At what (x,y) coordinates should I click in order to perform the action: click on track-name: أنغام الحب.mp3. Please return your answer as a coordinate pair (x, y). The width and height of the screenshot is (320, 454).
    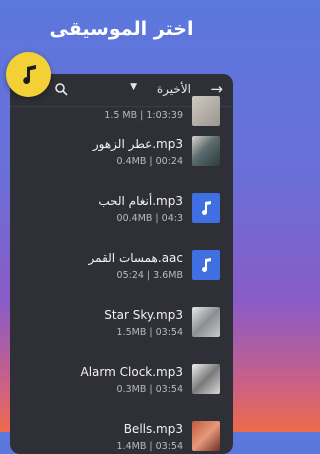
    Looking at the image, I should click on (140, 201).